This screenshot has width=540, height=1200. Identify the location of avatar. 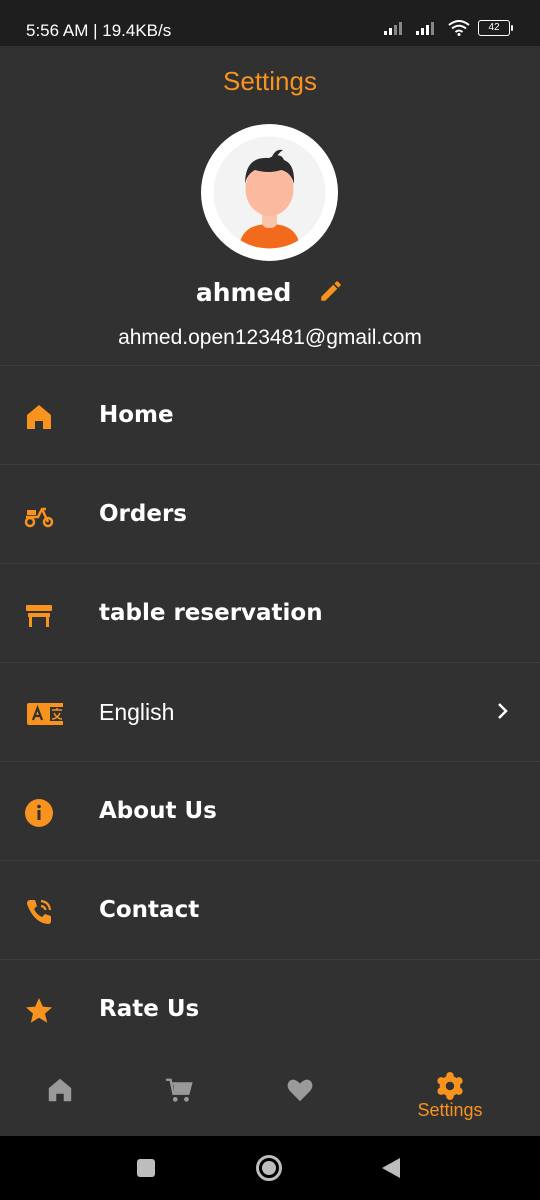
(269, 192).